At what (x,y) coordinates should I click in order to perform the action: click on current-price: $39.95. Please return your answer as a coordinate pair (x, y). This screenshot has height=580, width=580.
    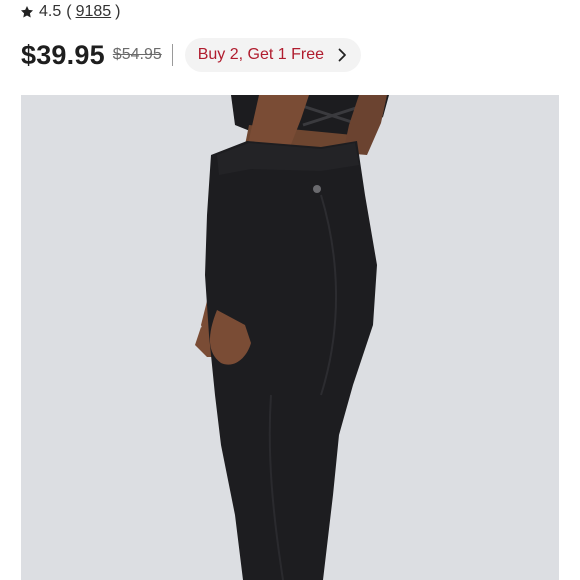
    Looking at the image, I should click on (63, 54).